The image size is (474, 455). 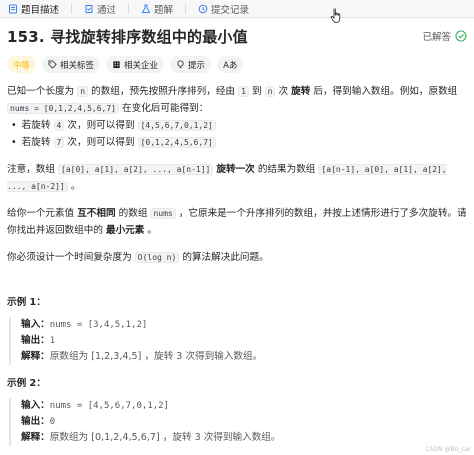 What do you see at coordinates (163, 91) in the screenshot?
I see `text: 的数组，预先按照升序排列，经由` at bounding box center [163, 91].